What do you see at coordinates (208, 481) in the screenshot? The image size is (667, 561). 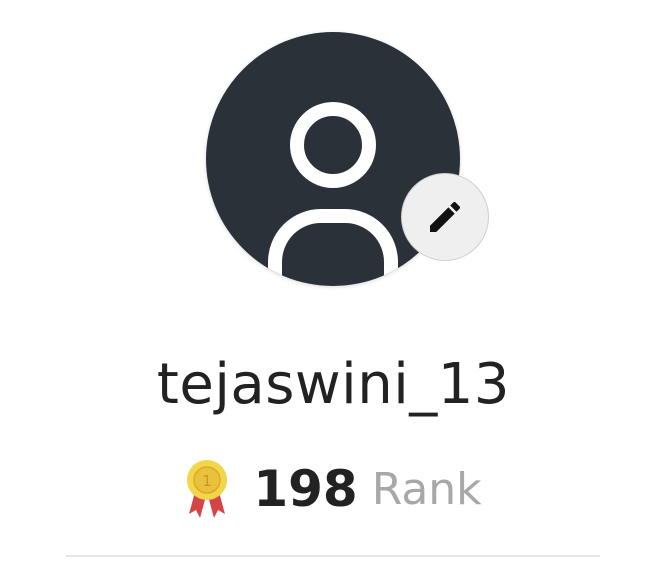 I see `svg-text: 1` at bounding box center [208, 481].